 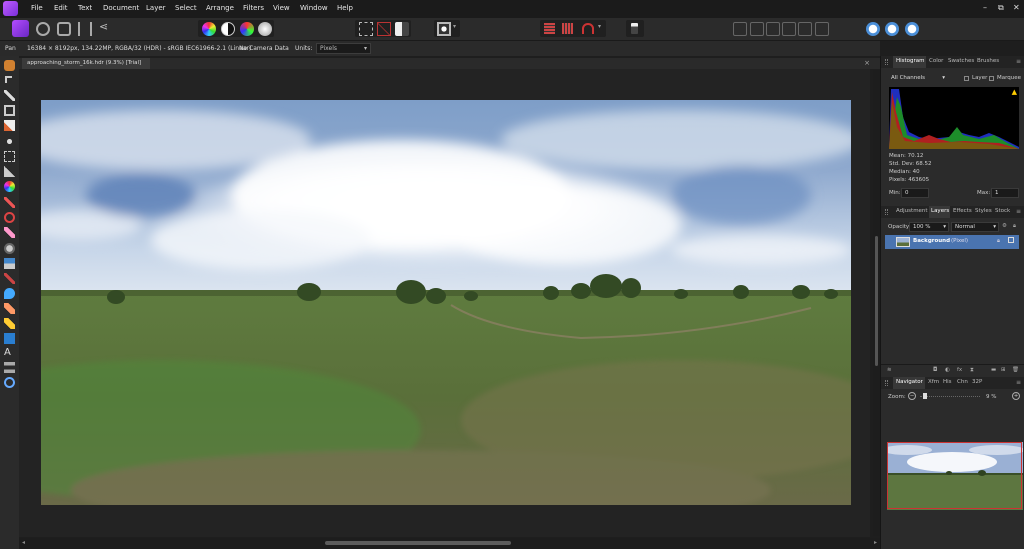 What do you see at coordinates (366, 29) in the screenshot?
I see `marquee-icon` at bounding box center [366, 29].